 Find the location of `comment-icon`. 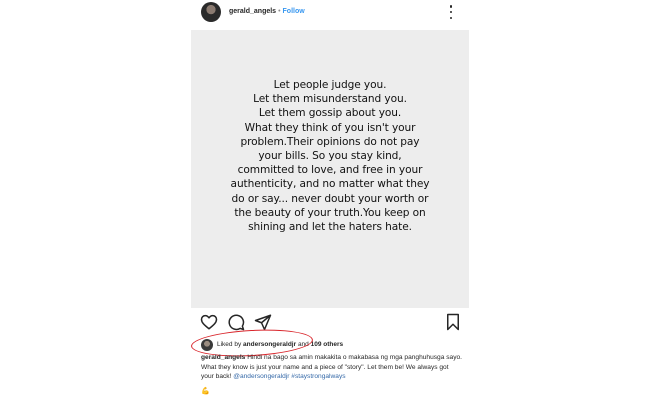

comment-icon is located at coordinates (236, 322).